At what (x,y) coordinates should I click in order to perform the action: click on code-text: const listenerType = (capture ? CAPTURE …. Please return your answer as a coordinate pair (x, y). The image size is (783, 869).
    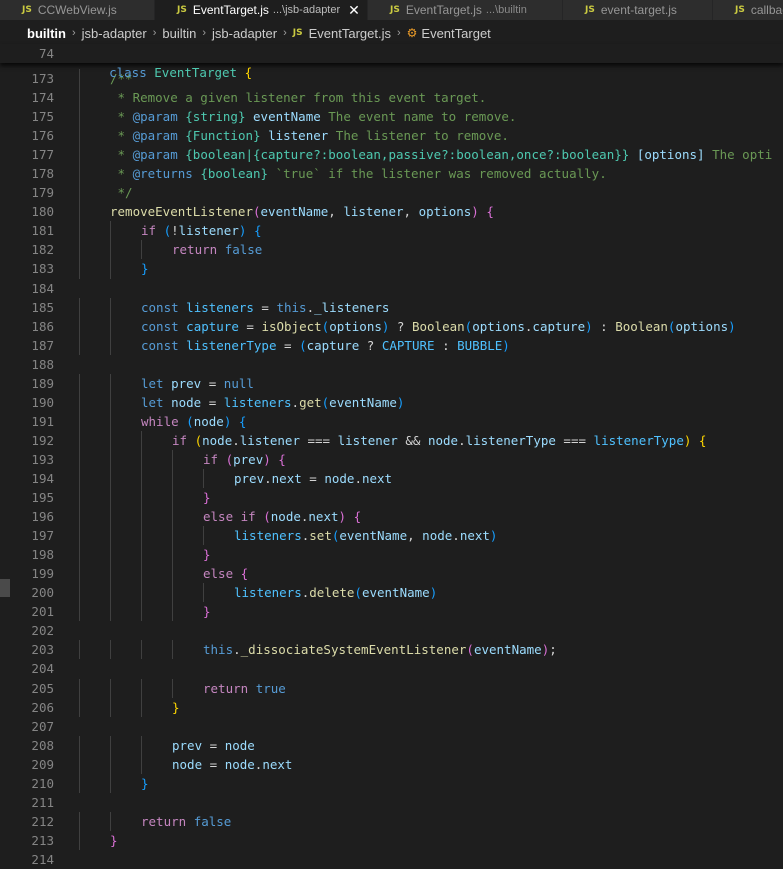
    Looking at the image, I should click on (325, 345).